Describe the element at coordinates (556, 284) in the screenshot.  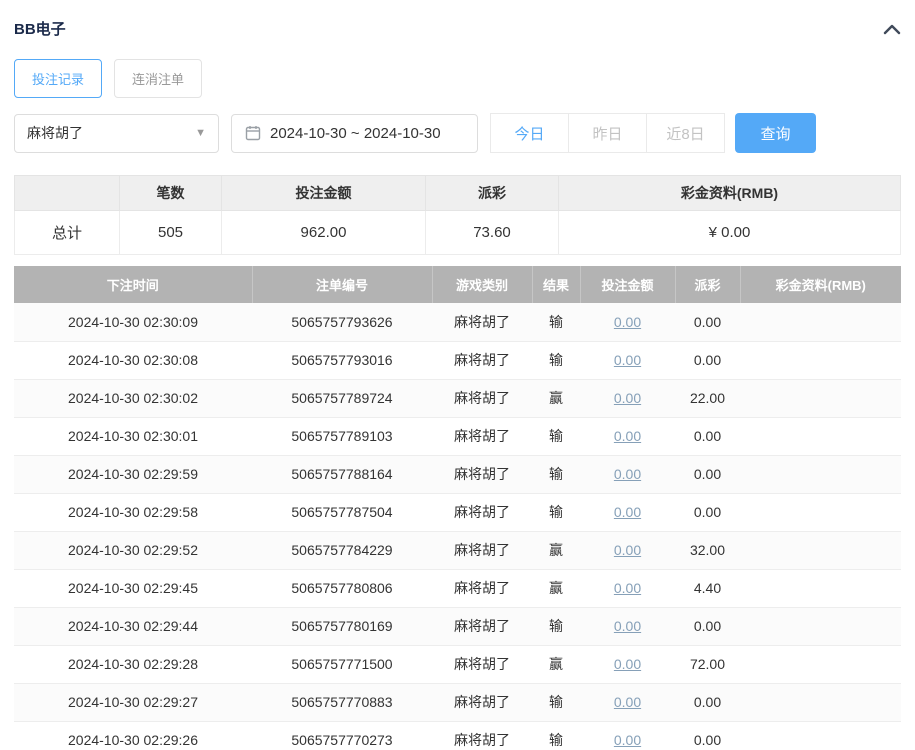
I see `header-result: 结果` at that location.